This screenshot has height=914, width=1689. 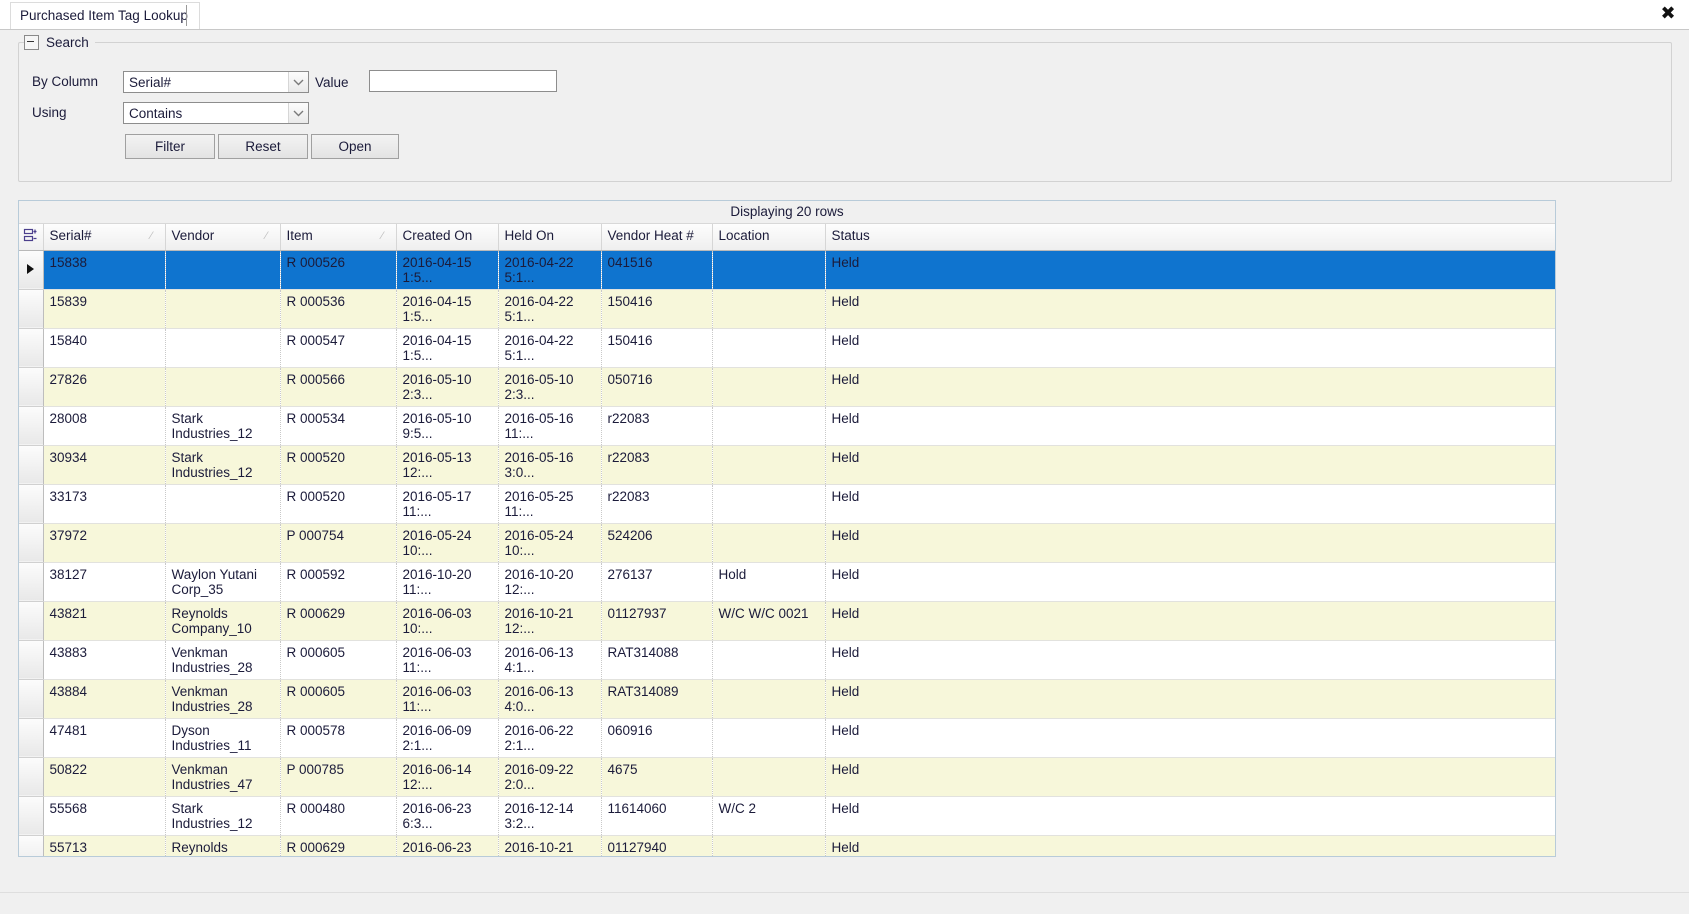 I want to click on reset-button: Reset, so click(x=263, y=146).